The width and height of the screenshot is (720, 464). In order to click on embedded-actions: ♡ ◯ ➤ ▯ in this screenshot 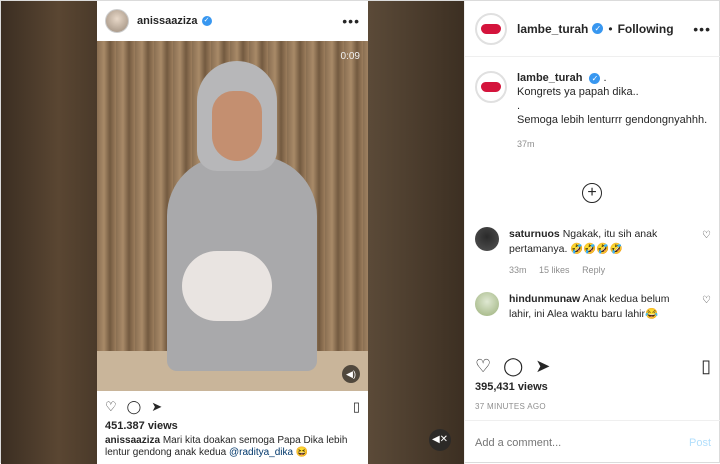, I will do `click(232, 407)`.